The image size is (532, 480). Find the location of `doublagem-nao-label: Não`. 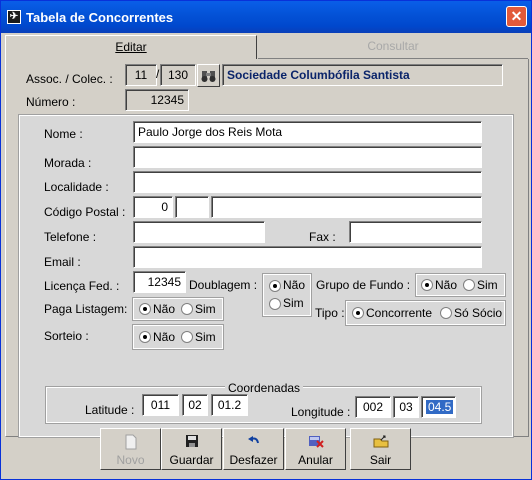

doublagem-nao-label: Não is located at coordinates (294, 285).